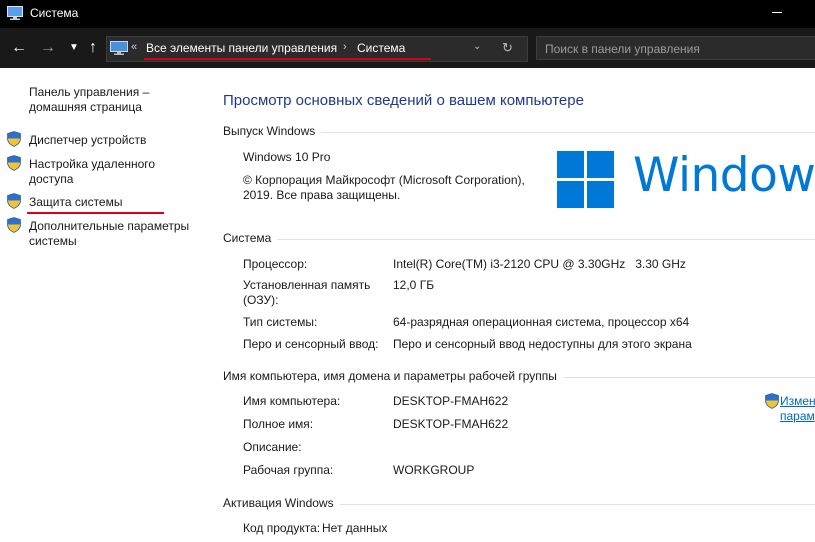  What do you see at coordinates (585, 179) in the screenshot?
I see `windows-logo-icon` at bounding box center [585, 179].